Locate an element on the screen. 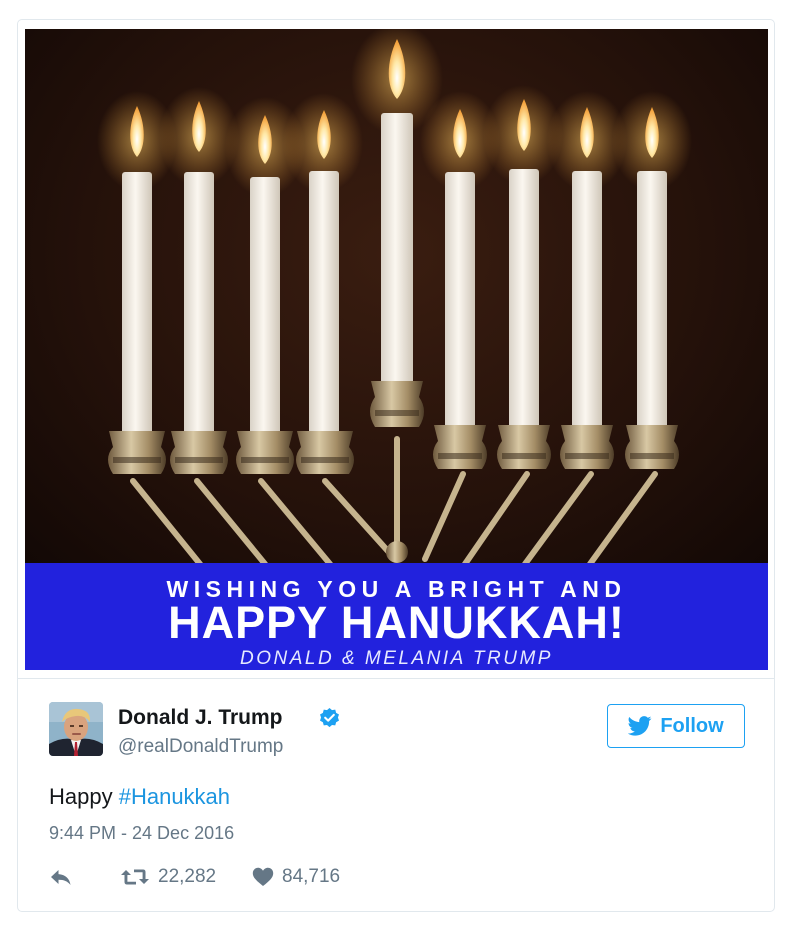 The width and height of the screenshot is (799, 934). tweet-timestamp: 9:44 PM - 24 Dec 2016 is located at coordinates (141, 833).